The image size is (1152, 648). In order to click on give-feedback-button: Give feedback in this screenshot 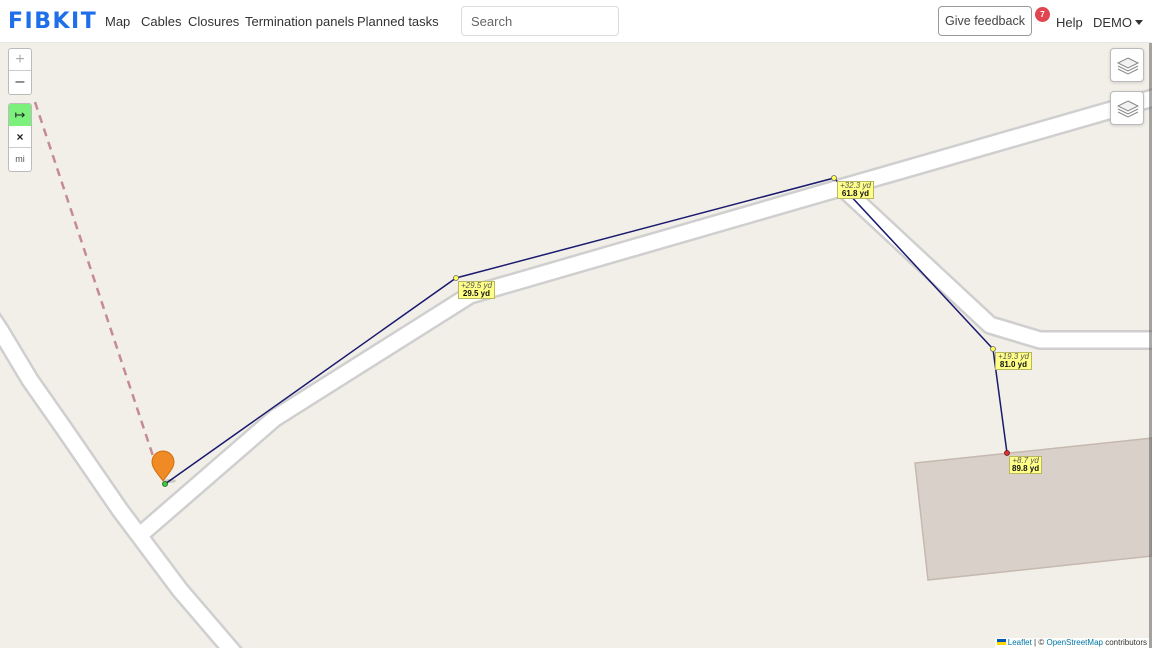, I will do `click(985, 21)`.